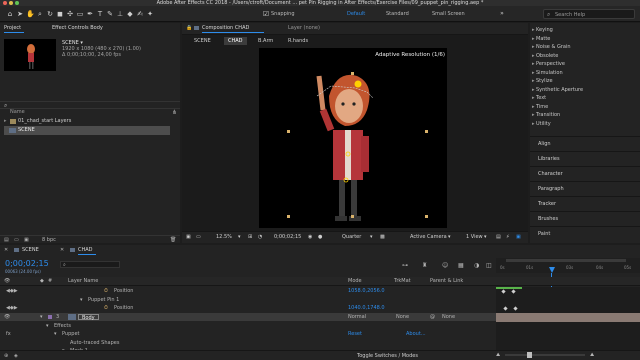 Image resolution: width=640 pixels, height=360 pixels. I want to click on toggle-switches-modes-button: Toggle Switches / Modes, so click(387, 356).